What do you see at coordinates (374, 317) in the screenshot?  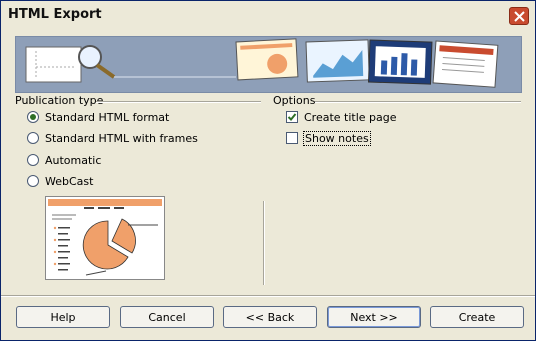 I see `next-button: Next >>` at bounding box center [374, 317].